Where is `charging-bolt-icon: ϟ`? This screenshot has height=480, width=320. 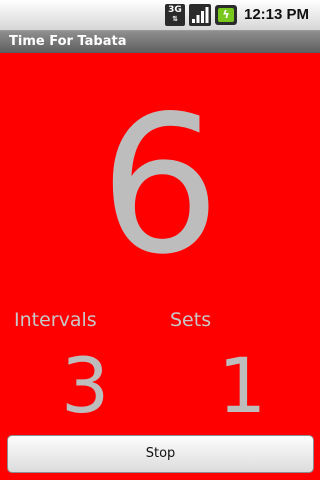
charging-bolt-icon: ϟ is located at coordinates (226, 15).